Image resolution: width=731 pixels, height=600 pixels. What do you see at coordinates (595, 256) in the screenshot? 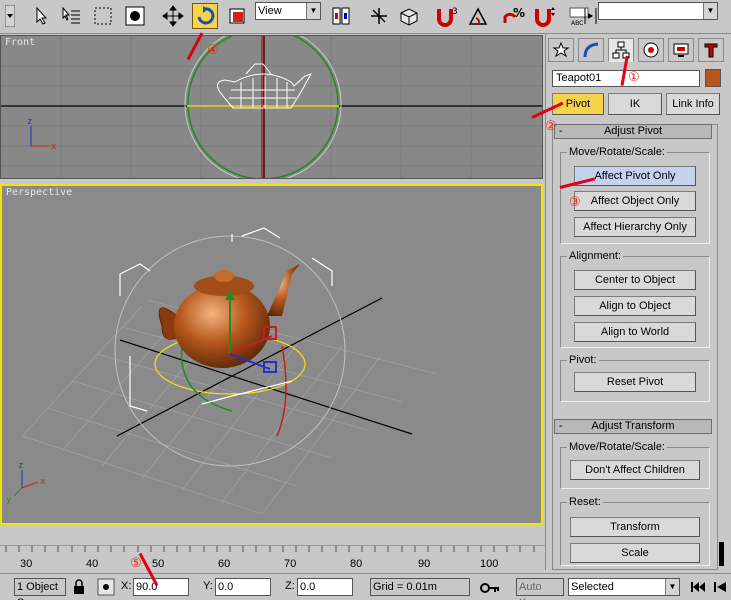
I see `alignment-label: Alignment:` at bounding box center [595, 256].